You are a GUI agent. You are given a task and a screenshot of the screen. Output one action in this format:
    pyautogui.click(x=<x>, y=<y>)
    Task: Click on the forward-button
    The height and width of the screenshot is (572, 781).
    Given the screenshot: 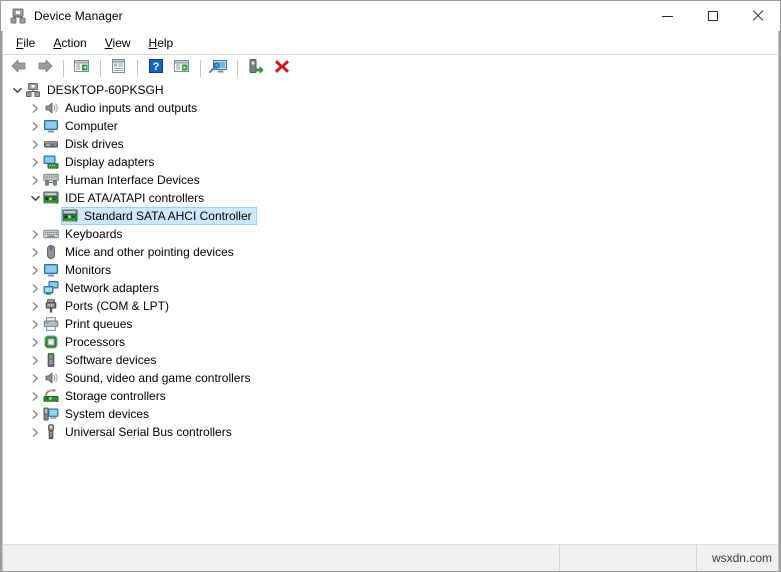 What is the action you would take?
    pyautogui.click(x=44, y=68)
    